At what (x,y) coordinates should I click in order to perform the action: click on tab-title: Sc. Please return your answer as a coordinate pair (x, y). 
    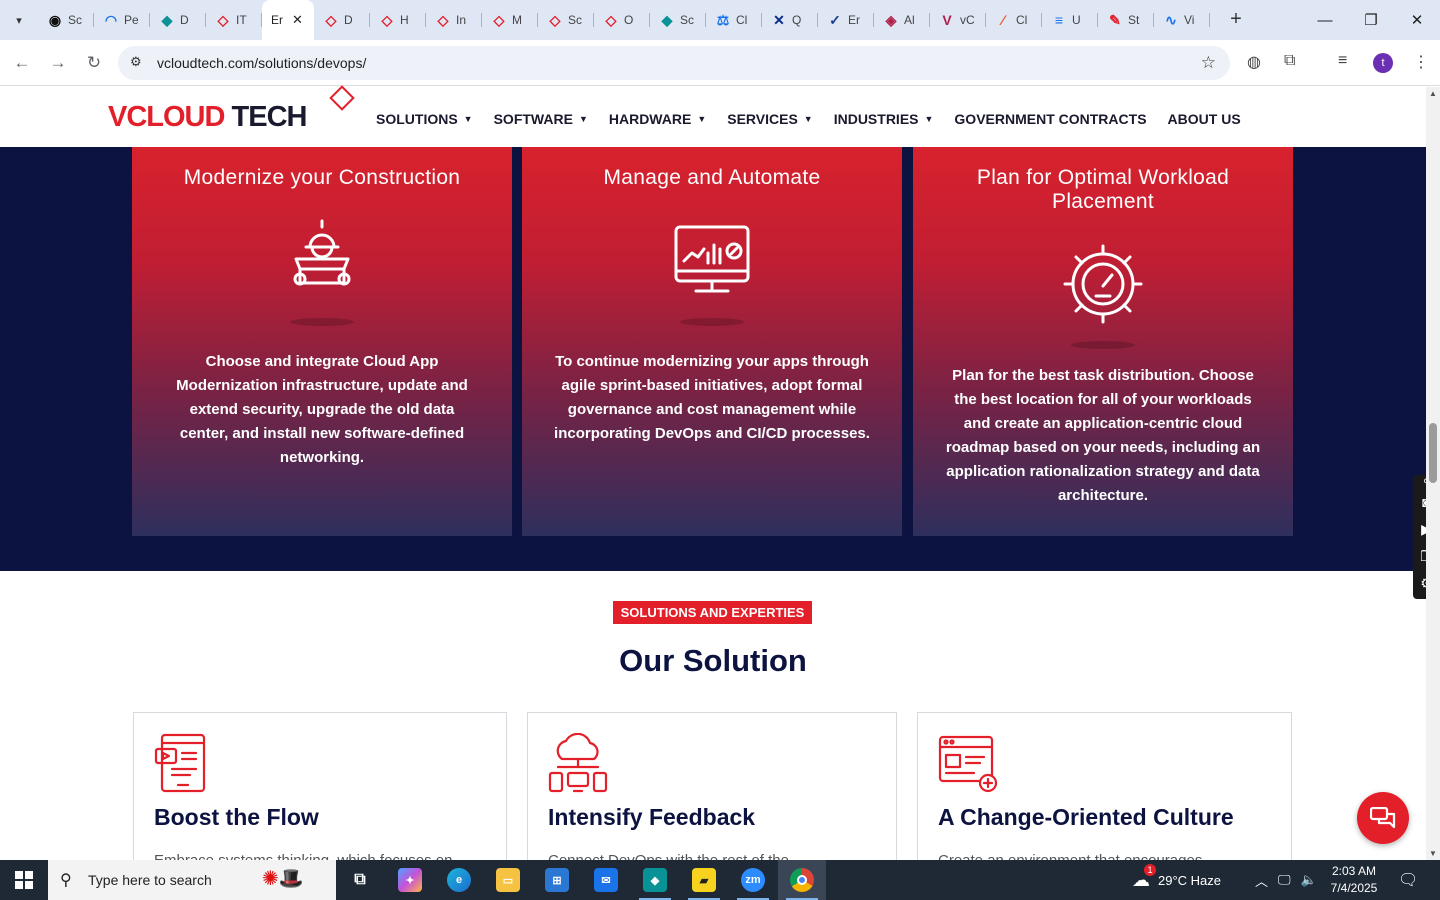
    Looking at the image, I should click on (687, 20).